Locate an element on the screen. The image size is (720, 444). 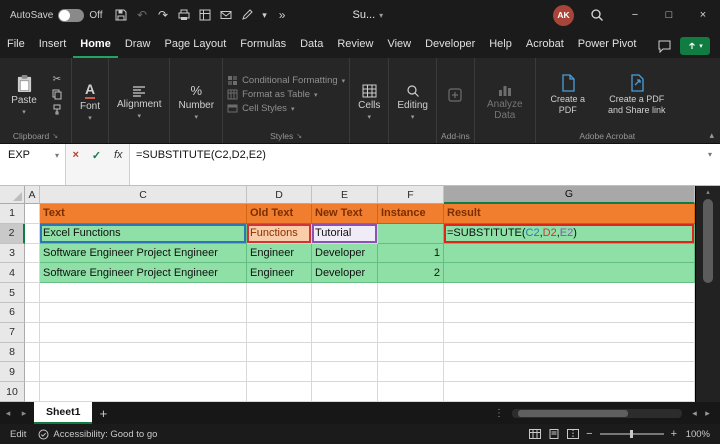
cell-d8 is located at coordinates (279, 352).